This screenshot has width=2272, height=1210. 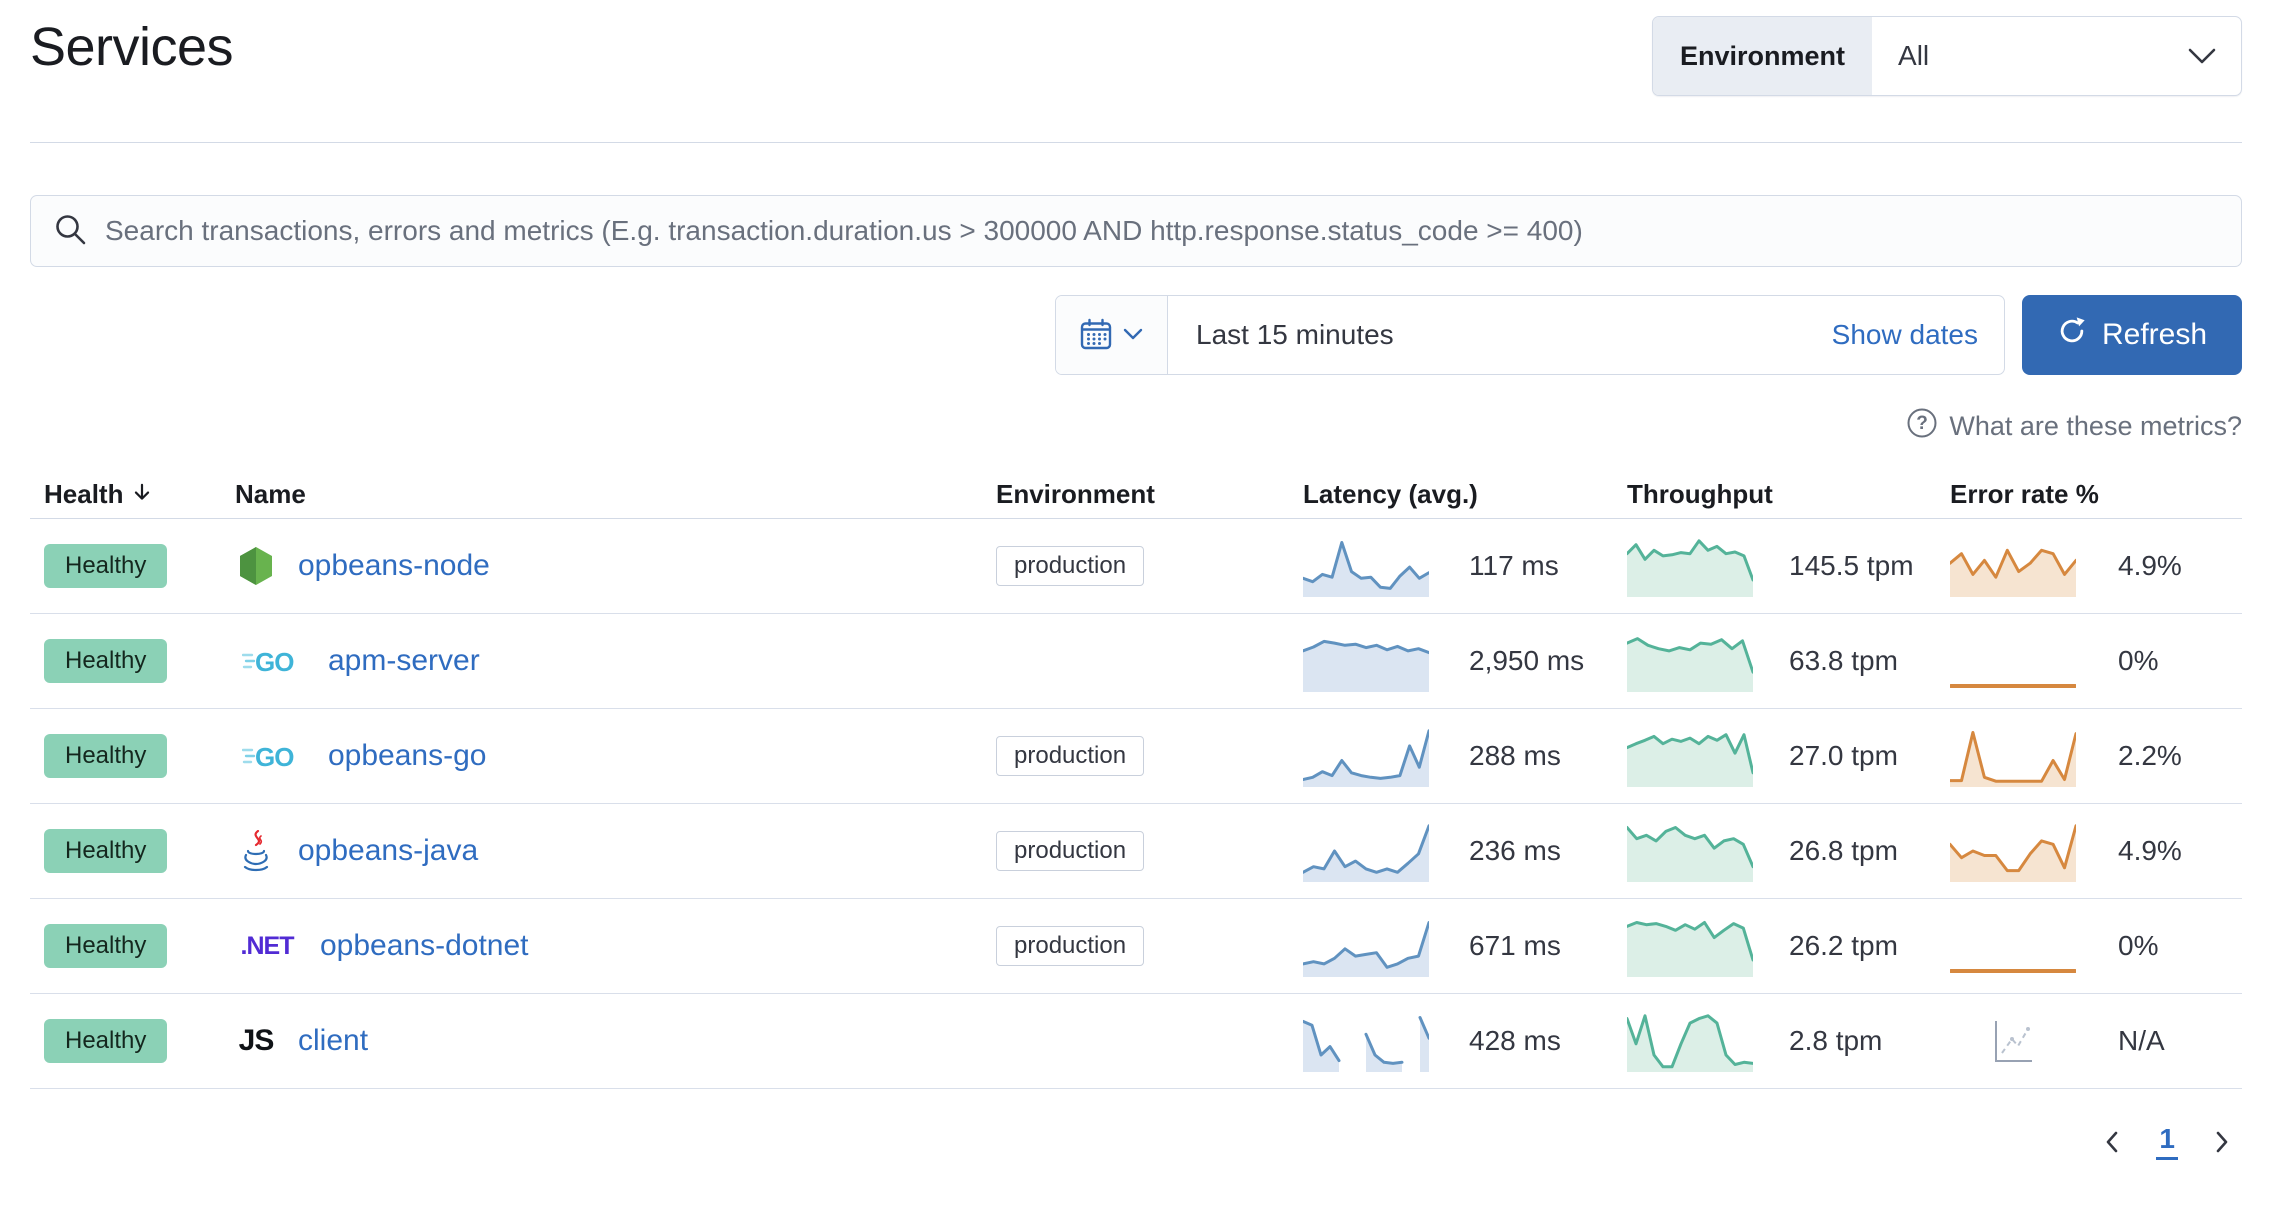 What do you see at coordinates (2113, 1142) in the screenshot?
I see `previous-page-button` at bounding box center [2113, 1142].